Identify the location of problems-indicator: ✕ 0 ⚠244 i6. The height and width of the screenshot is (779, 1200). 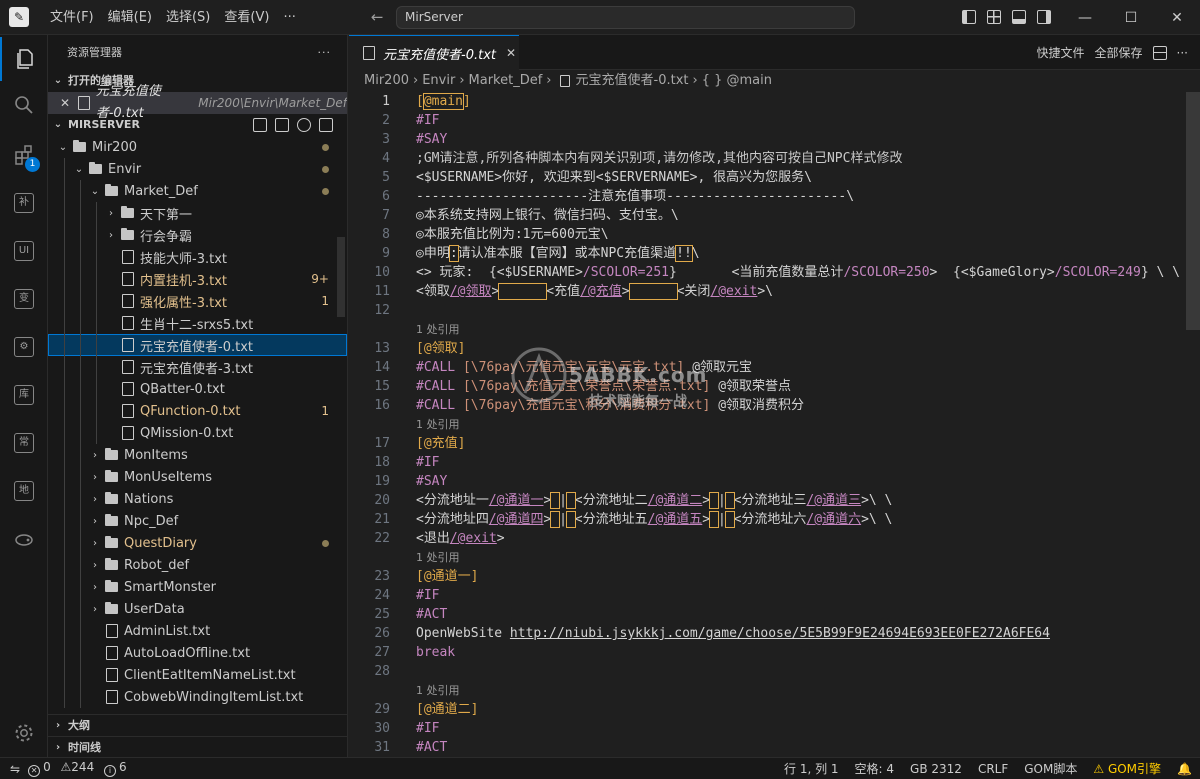
(77, 768).